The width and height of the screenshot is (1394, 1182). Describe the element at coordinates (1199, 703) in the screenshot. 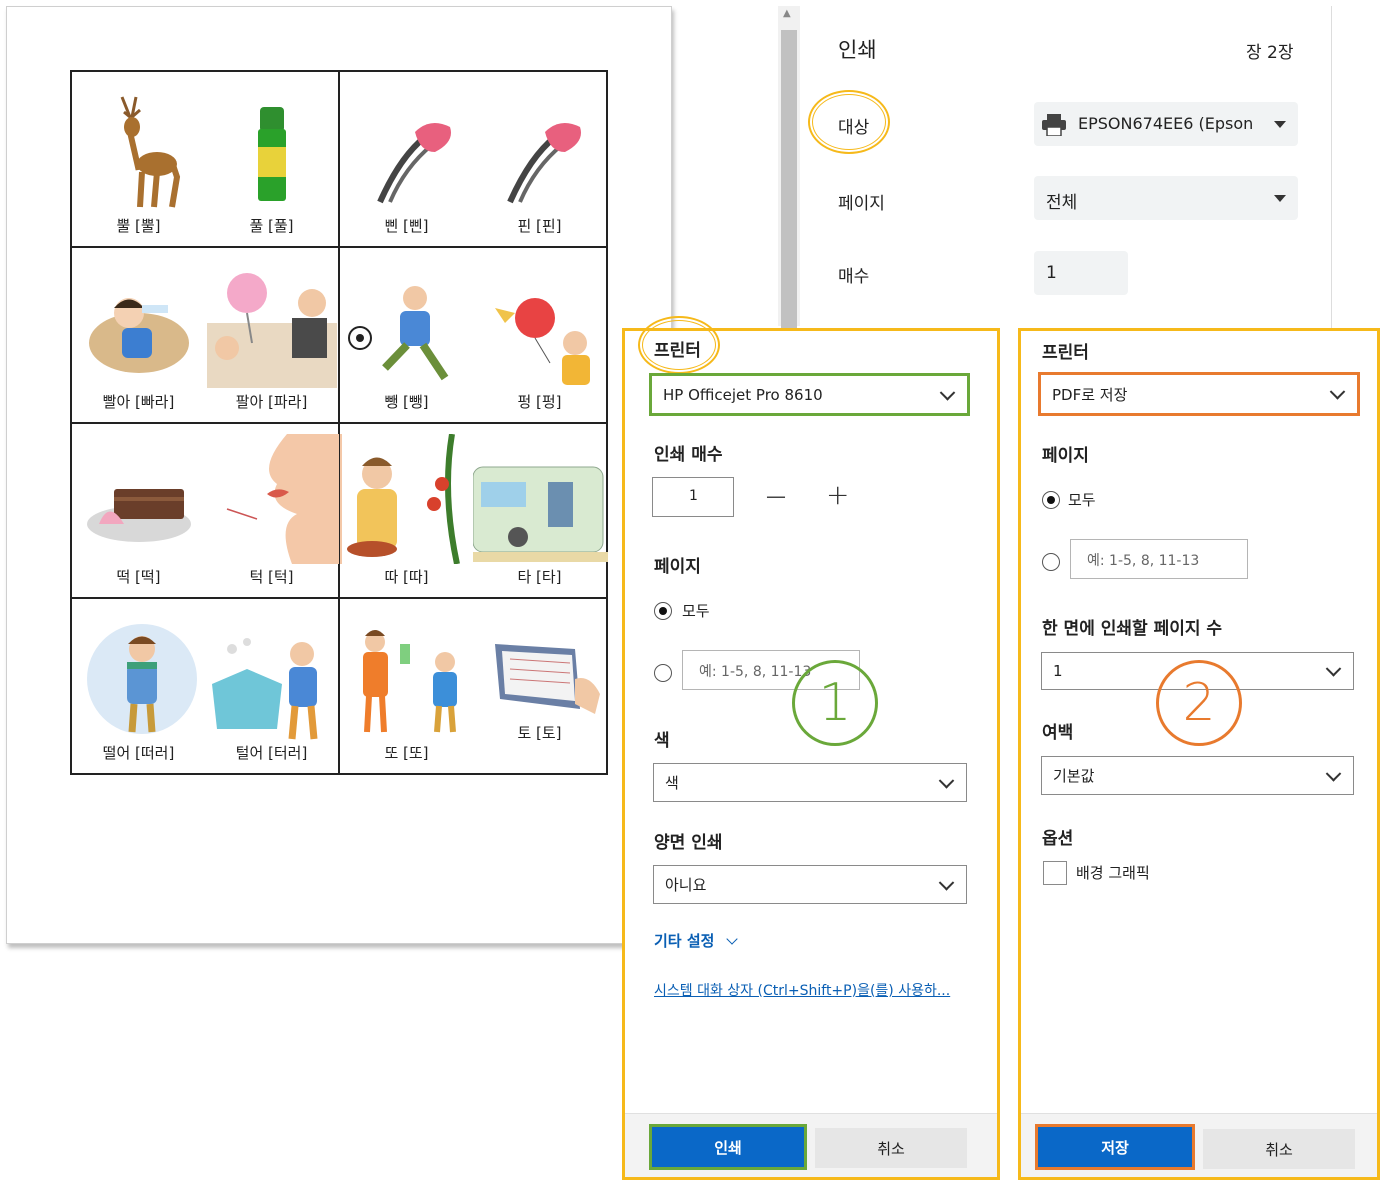

I see `step-two-badge: 2` at that location.